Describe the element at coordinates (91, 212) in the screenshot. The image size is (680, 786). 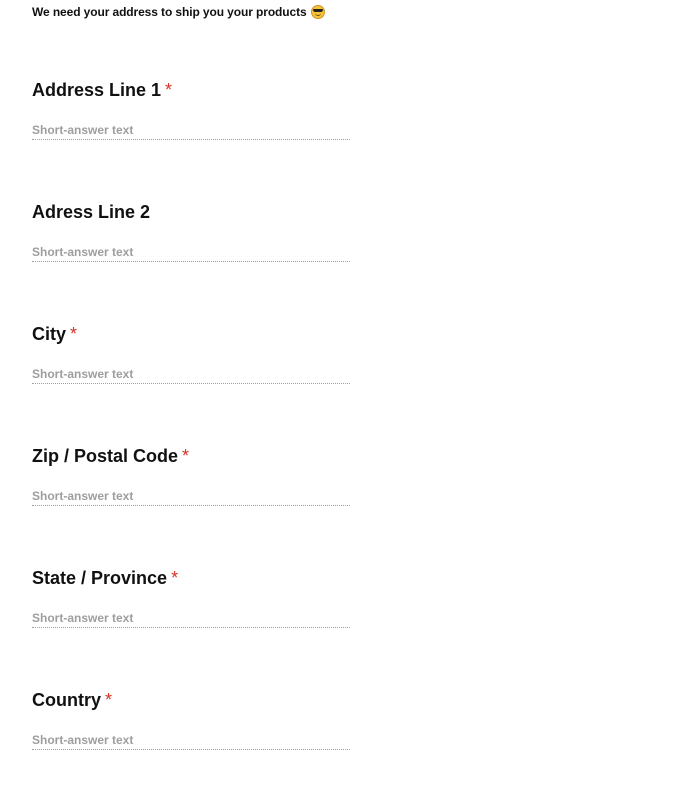
I see `question-title-text: Adress Line 2` at that location.